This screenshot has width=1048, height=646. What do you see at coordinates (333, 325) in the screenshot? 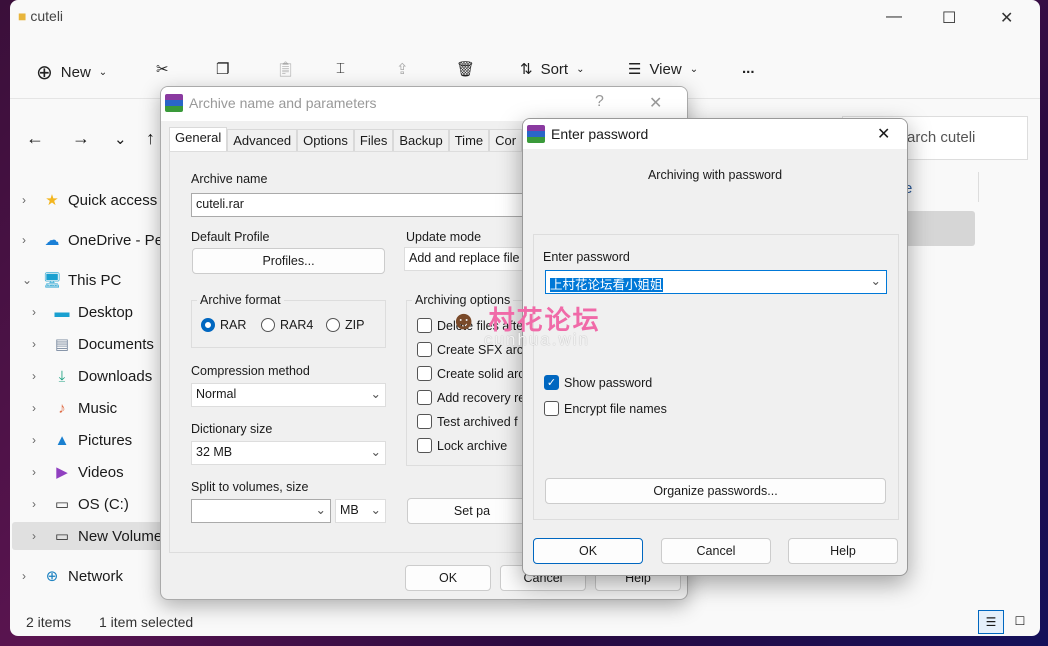
I see `radio-circle` at bounding box center [333, 325].